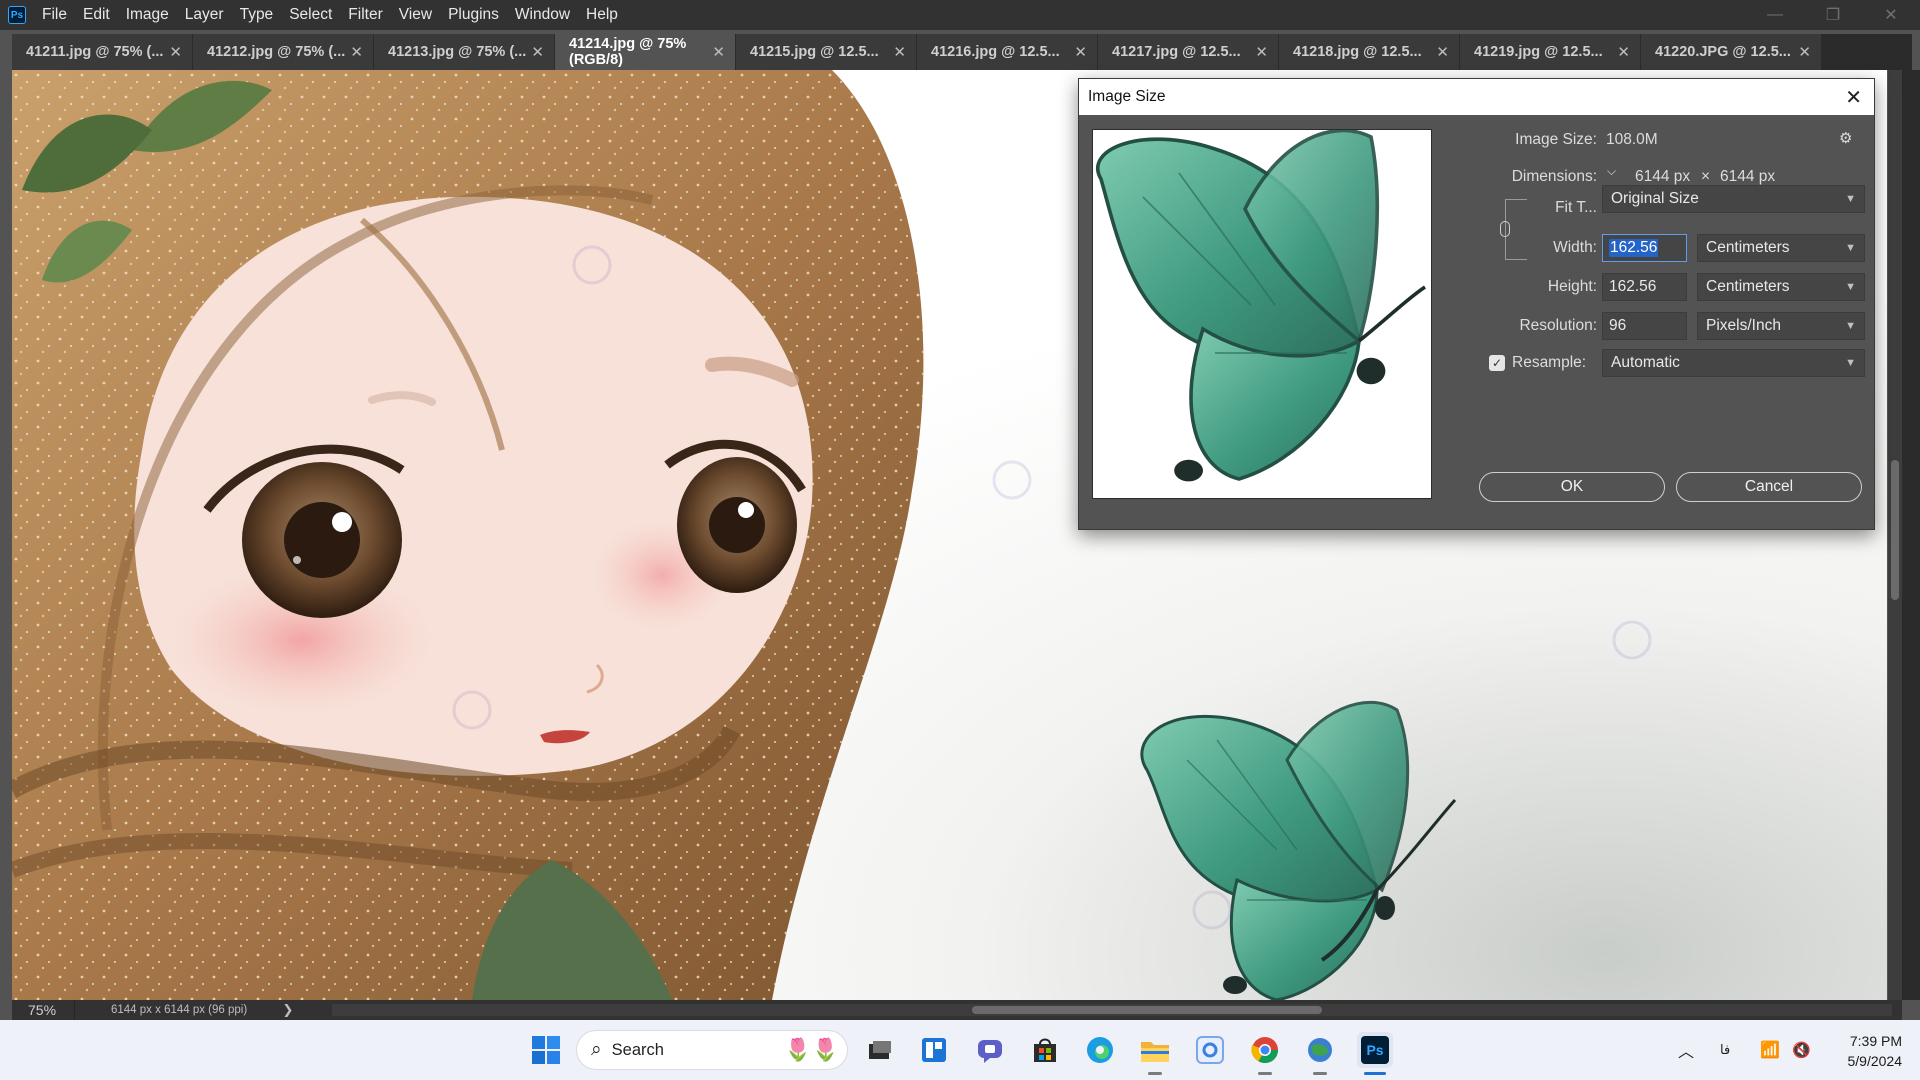 Image resolution: width=1920 pixels, height=1080 pixels. What do you see at coordinates (1781, 326) in the screenshot?
I see `resolution-unit-dropdown: Pixels/Inch ▼` at bounding box center [1781, 326].